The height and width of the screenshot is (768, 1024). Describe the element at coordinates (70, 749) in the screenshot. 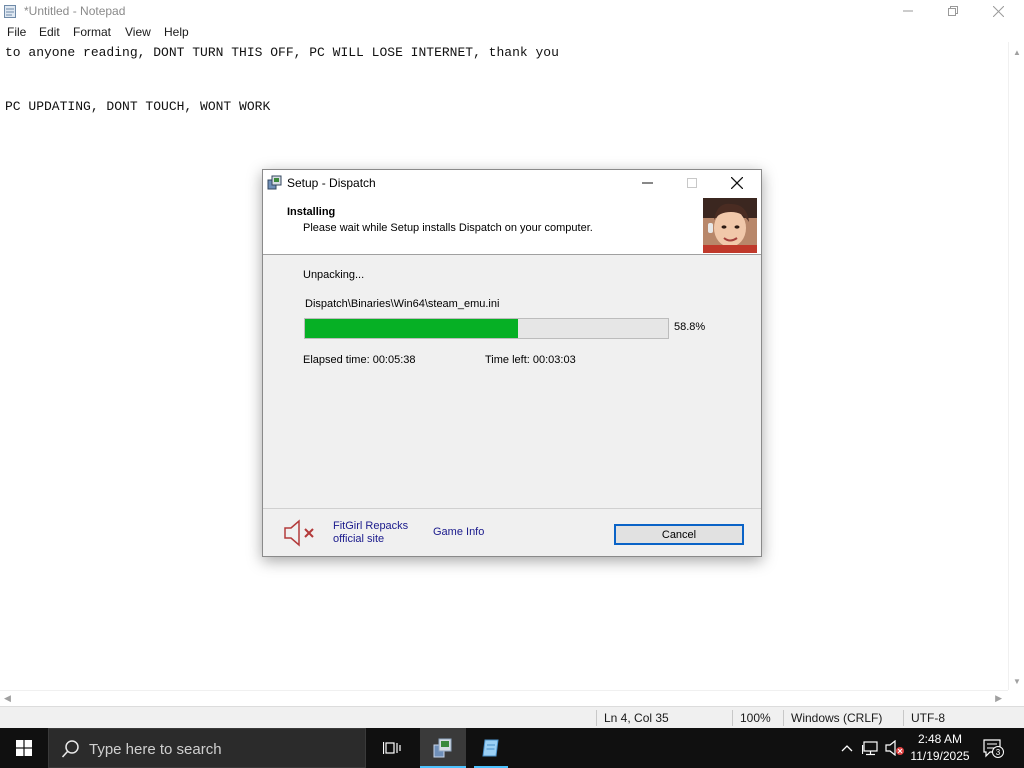

I see `search-icon` at that location.